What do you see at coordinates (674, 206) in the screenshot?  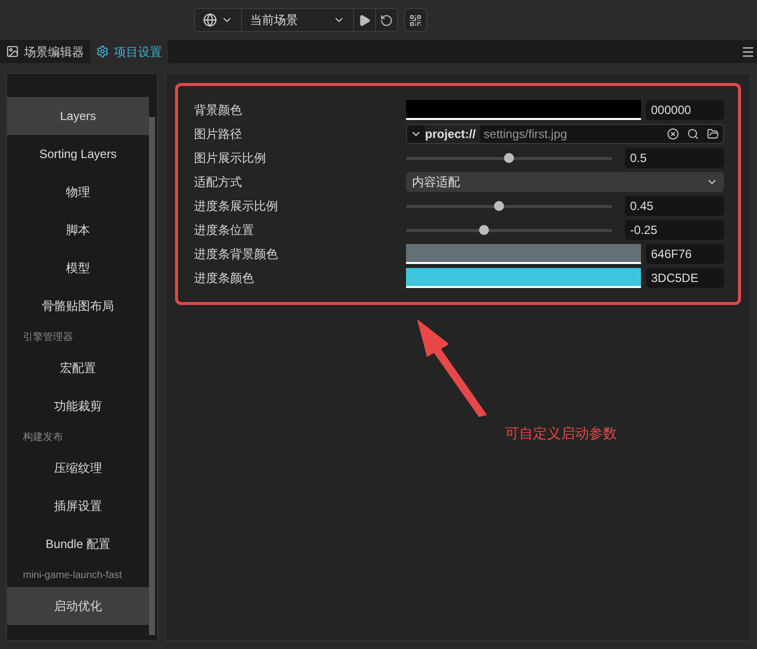 I see `number-field: 0.45` at bounding box center [674, 206].